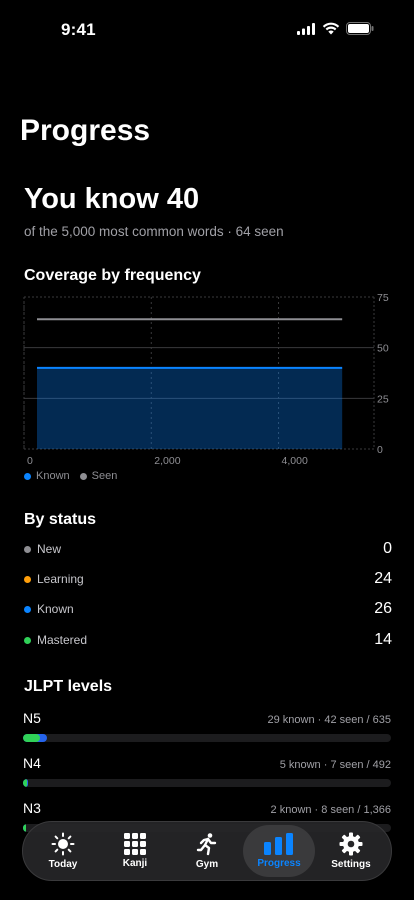 The image size is (414, 900). I want to click on sun-icon, so click(63, 844).